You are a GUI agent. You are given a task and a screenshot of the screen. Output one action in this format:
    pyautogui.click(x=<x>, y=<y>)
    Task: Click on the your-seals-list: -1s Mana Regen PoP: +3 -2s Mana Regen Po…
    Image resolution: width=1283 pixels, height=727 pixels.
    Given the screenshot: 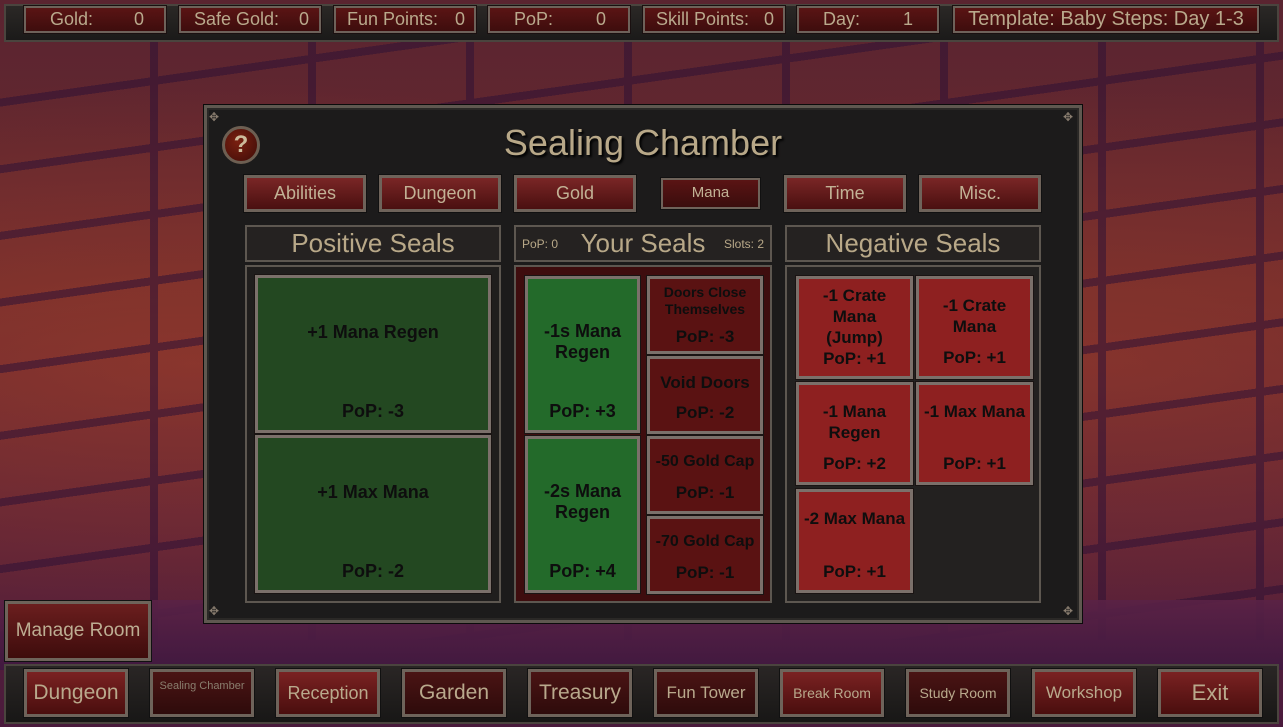 What is the action you would take?
    pyautogui.click(x=643, y=434)
    